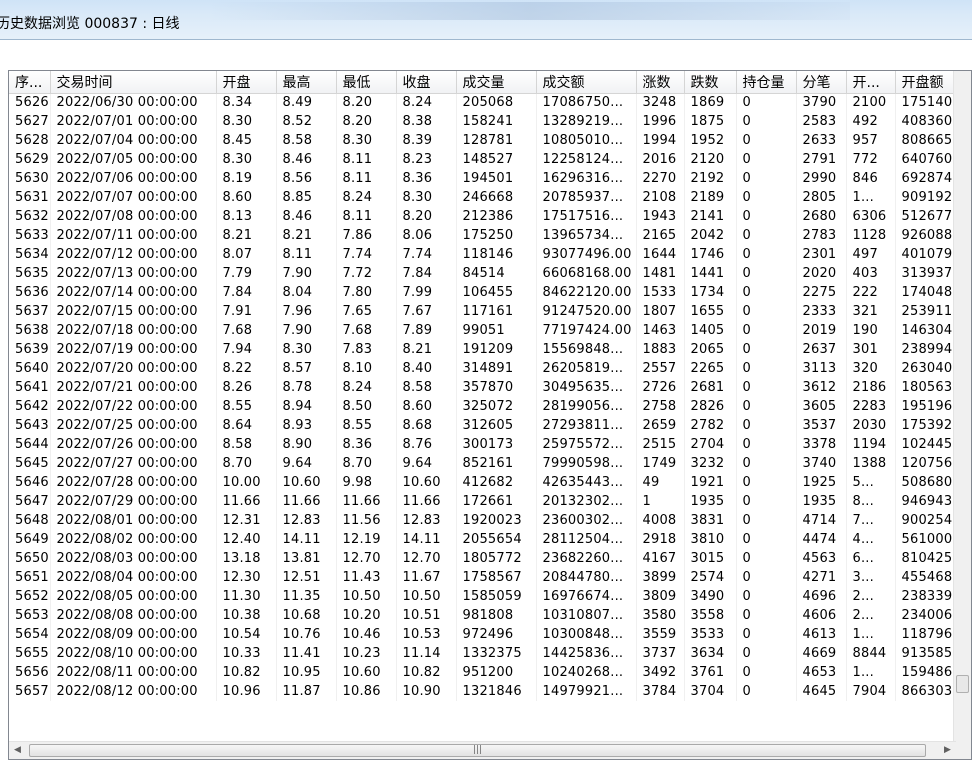  I want to click on column-header: 分笔, so click(821, 82).